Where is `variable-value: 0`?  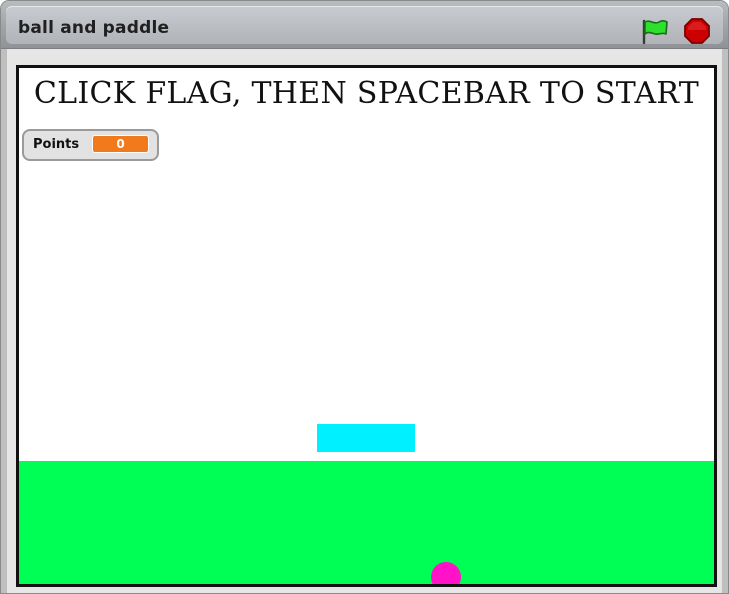 variable-value: 0 is located at coordinates (120, 144).